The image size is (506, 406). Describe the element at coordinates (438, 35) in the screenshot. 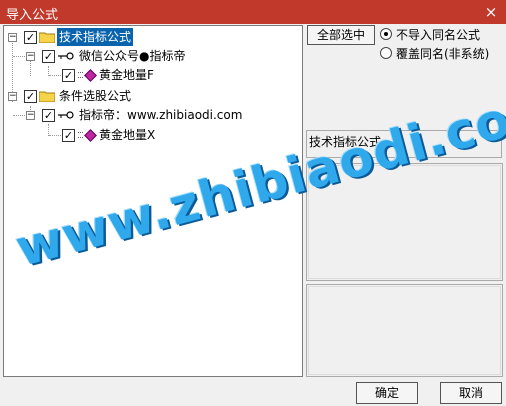

I see `skip-duplicates-label: 不导入同名公式` at that location.